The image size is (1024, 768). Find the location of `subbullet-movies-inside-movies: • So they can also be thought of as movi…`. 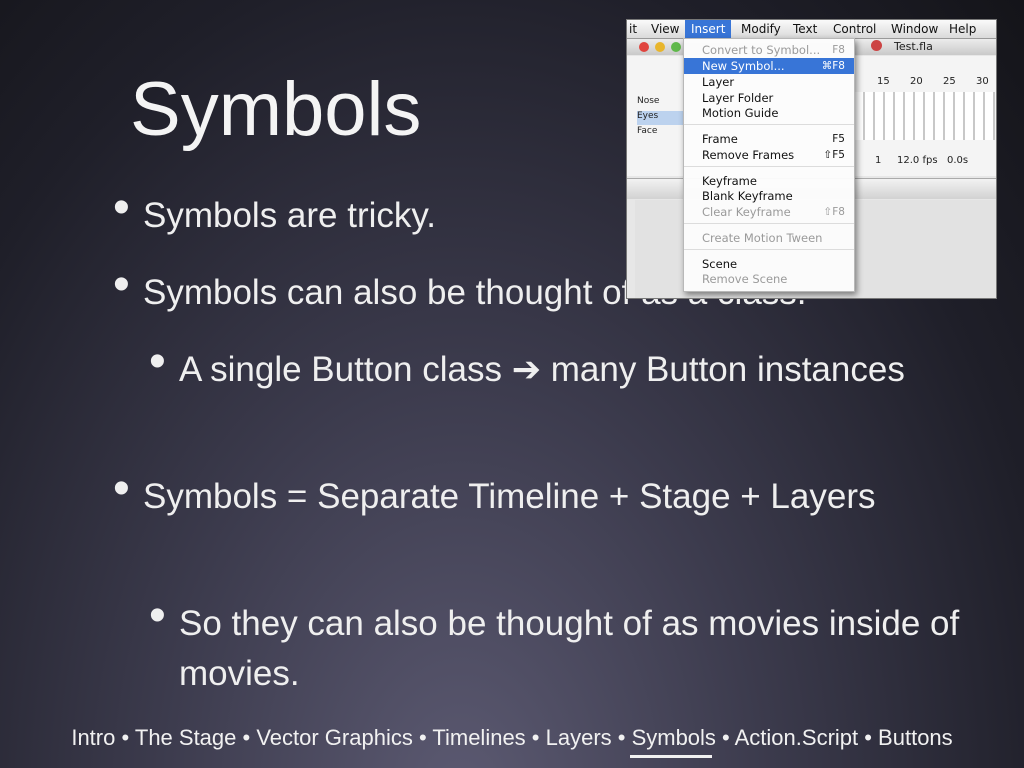

subbullet-movies-inside-movies: • So they can also be thought of as movi… is located at coordinates (564, 645).